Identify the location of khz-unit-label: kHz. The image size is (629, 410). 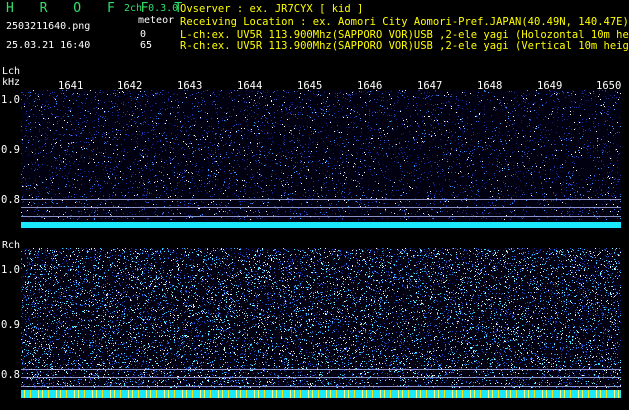
(11, 82).